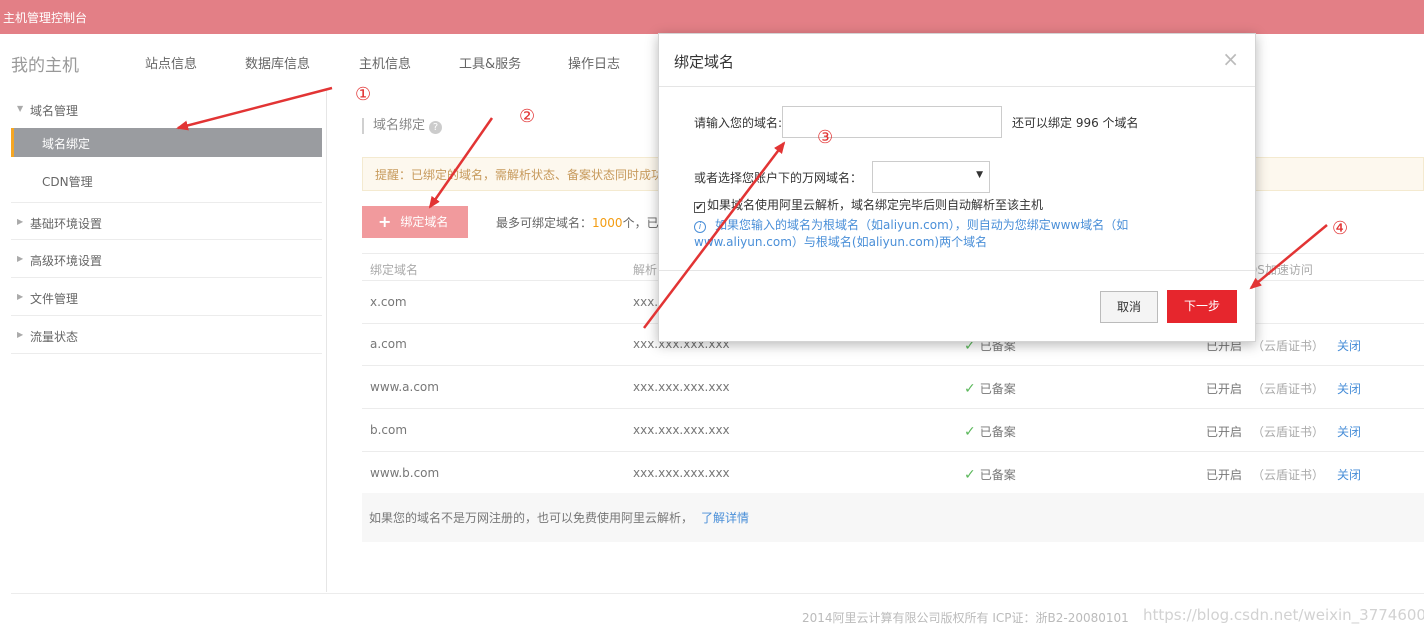 The image size is (1424, 635). What do you see at coordinates (490, 62) in the screenshot?
I see `nav-item-tools-services: 工具&服务` at bounding box center [490, 62].